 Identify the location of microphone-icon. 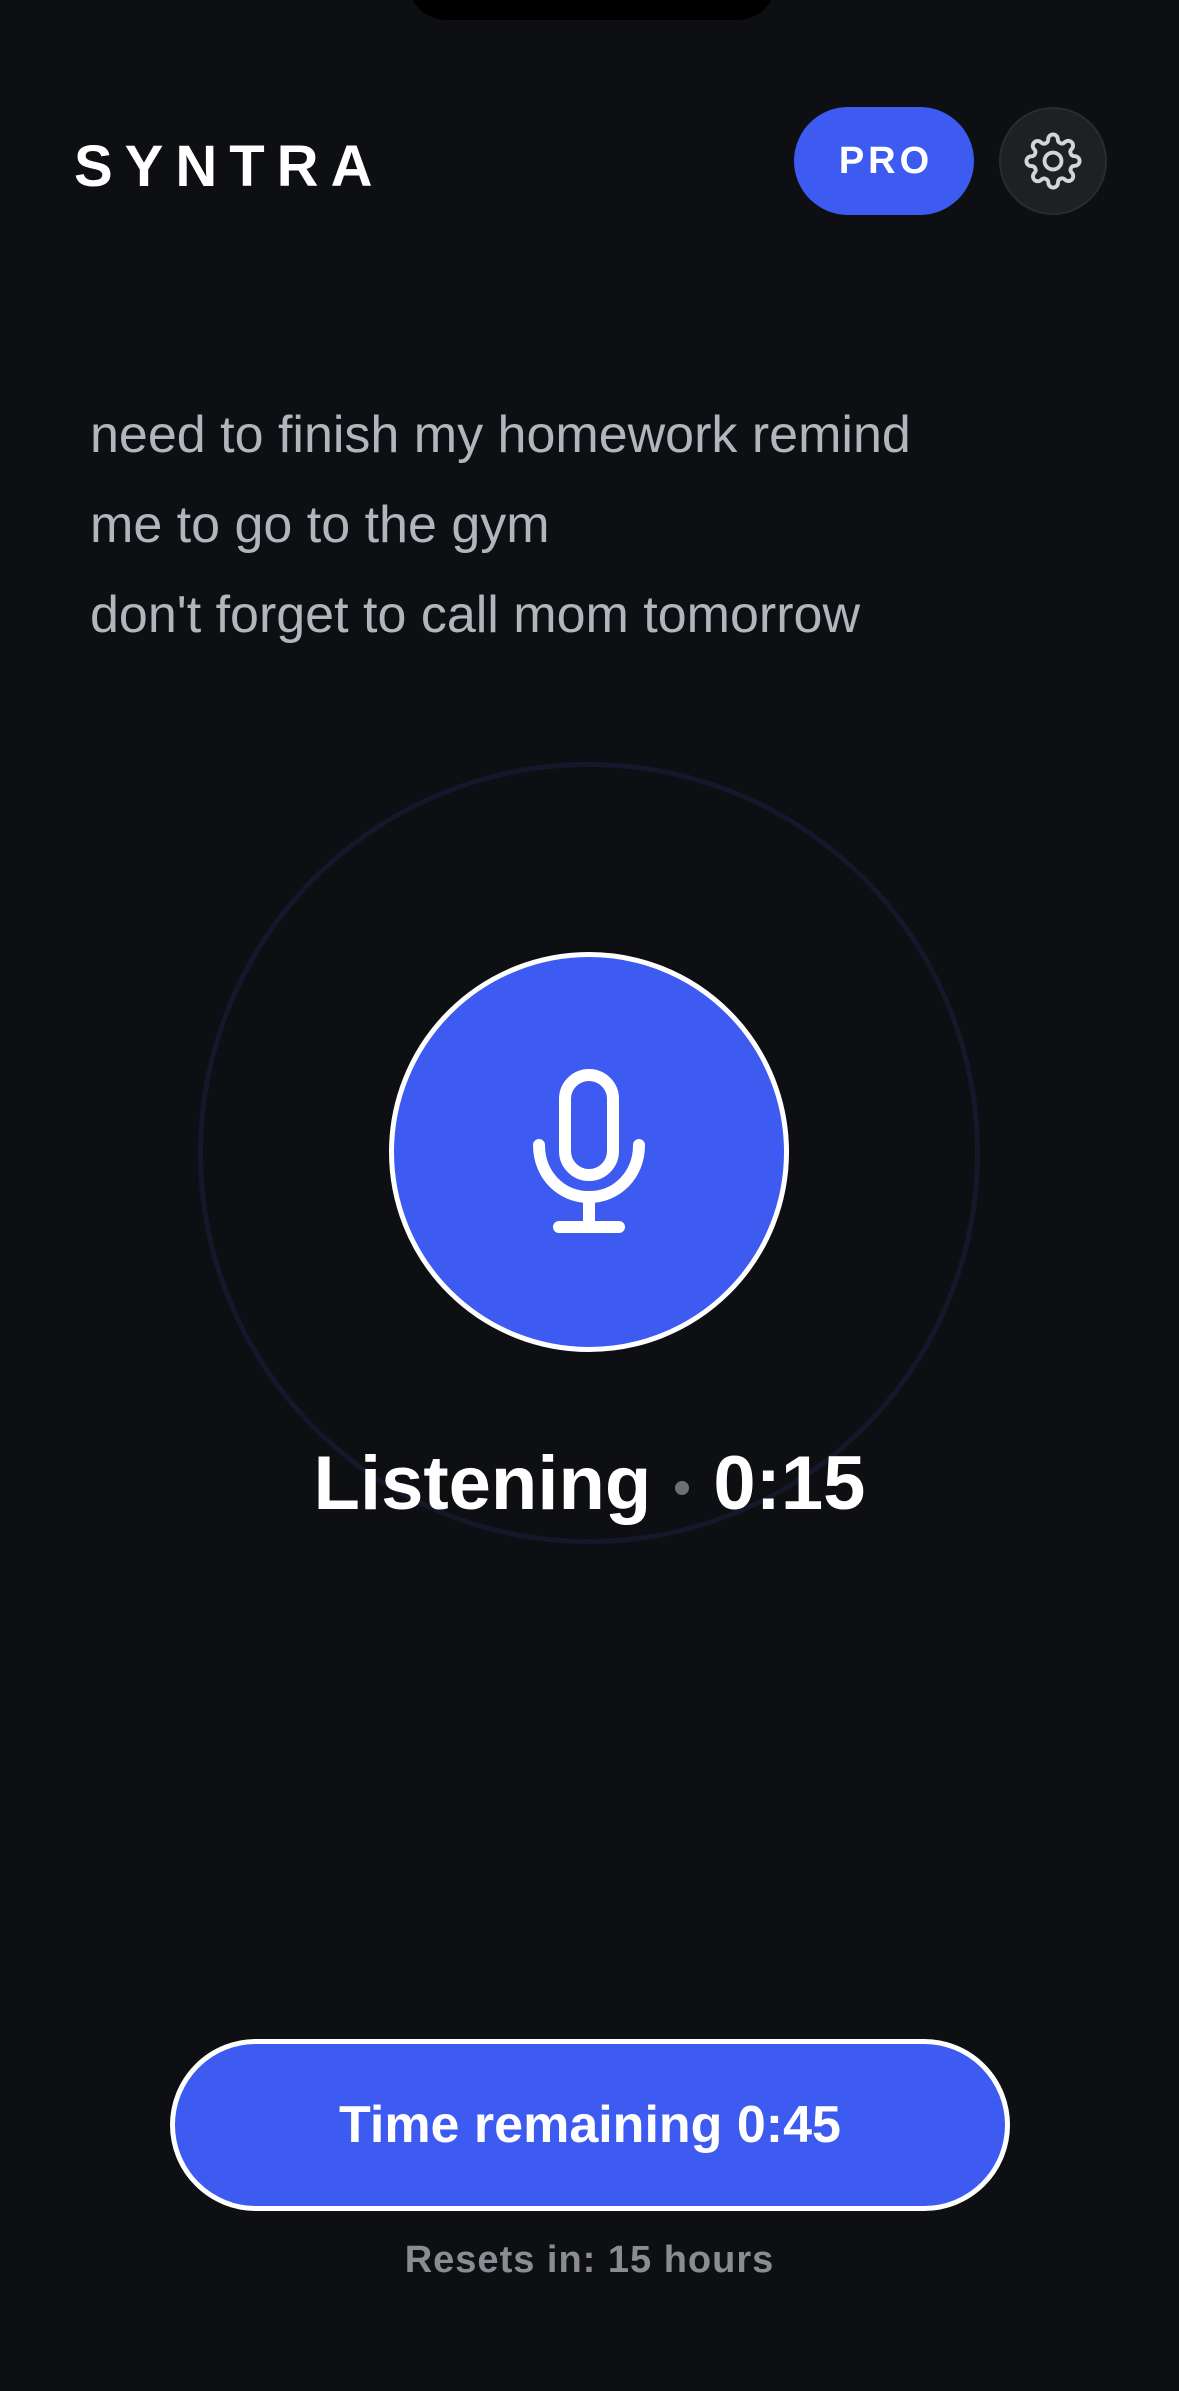
(589, 1151).